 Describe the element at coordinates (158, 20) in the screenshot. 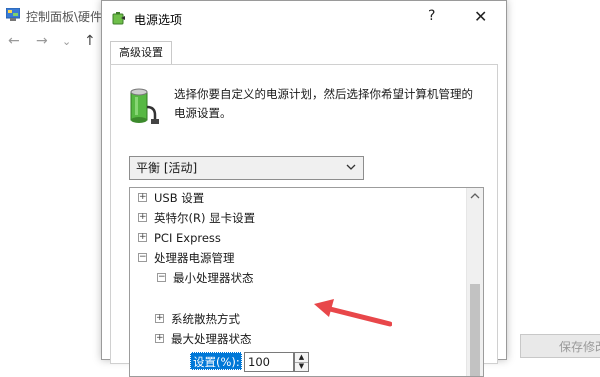

I see `dialog-title: 电源选项` at that location.